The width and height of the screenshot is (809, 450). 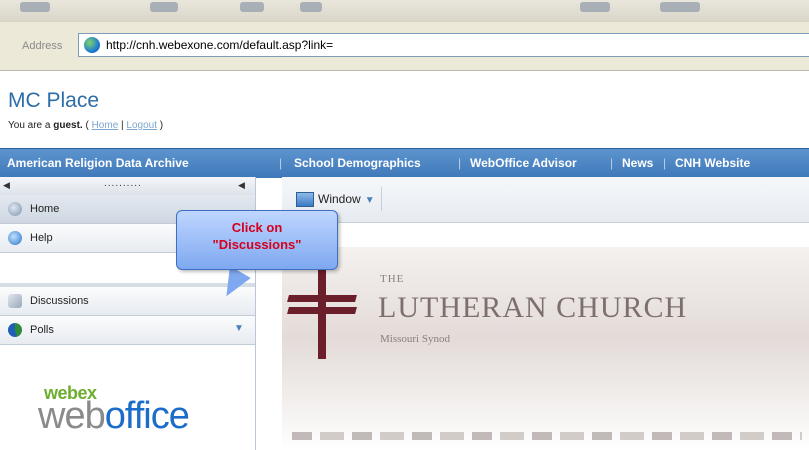 I want to click on sidebar-header: ◀ .......... ◀, so click(x=127, y=186).